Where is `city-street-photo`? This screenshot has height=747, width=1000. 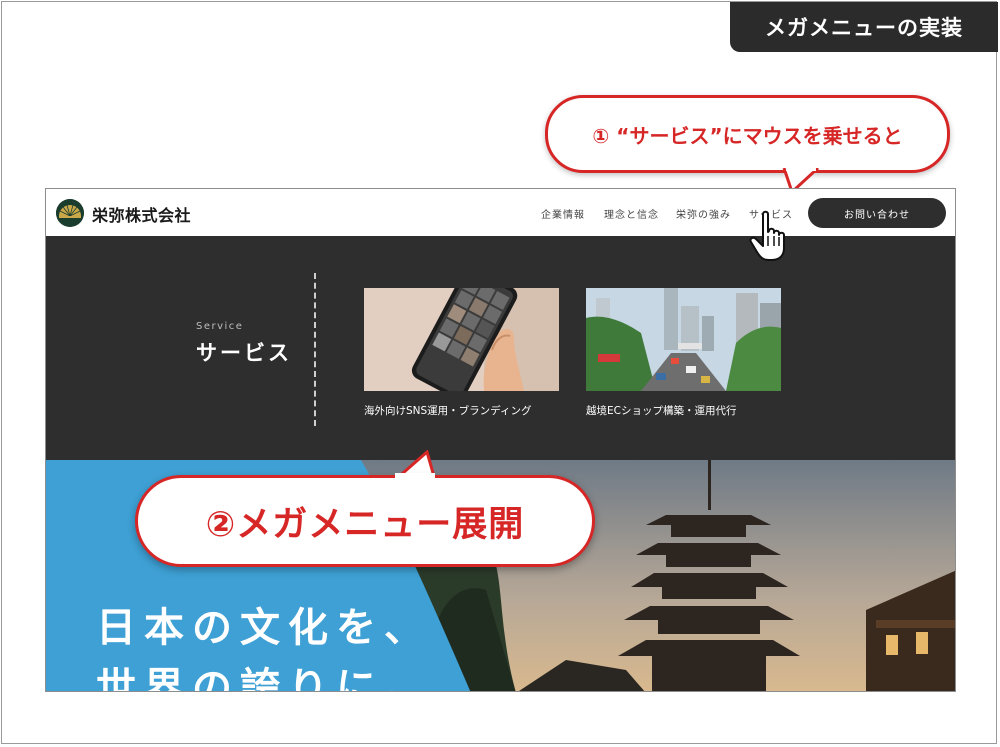
city-street-photo is located at coordinates (683, 339).